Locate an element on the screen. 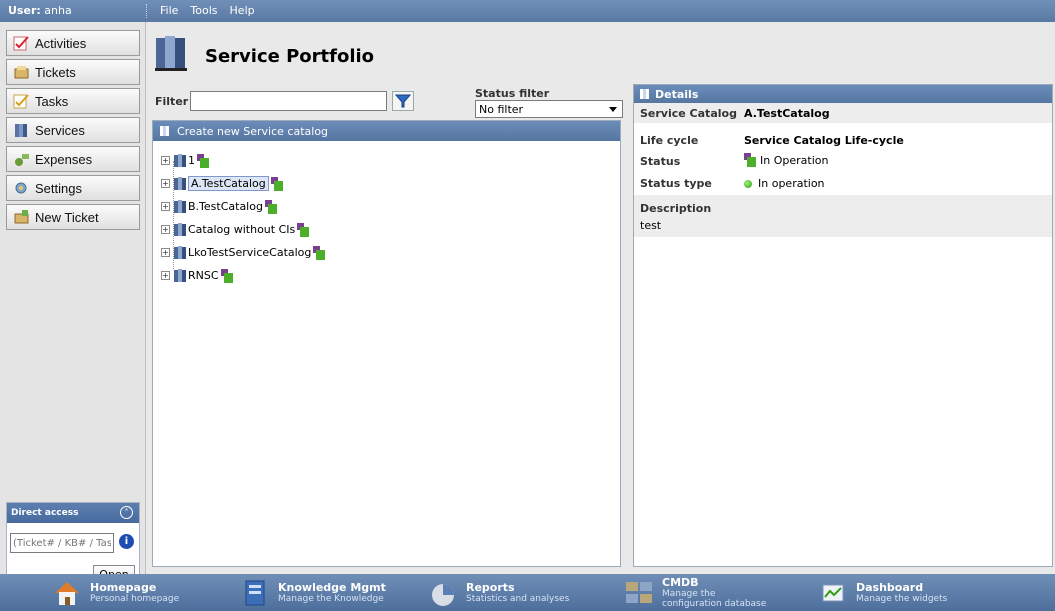 This screenshot has width=1055, height=611. nav-cmdb-subtitle: Manage the configuration database is located at coordinates (714, 599).